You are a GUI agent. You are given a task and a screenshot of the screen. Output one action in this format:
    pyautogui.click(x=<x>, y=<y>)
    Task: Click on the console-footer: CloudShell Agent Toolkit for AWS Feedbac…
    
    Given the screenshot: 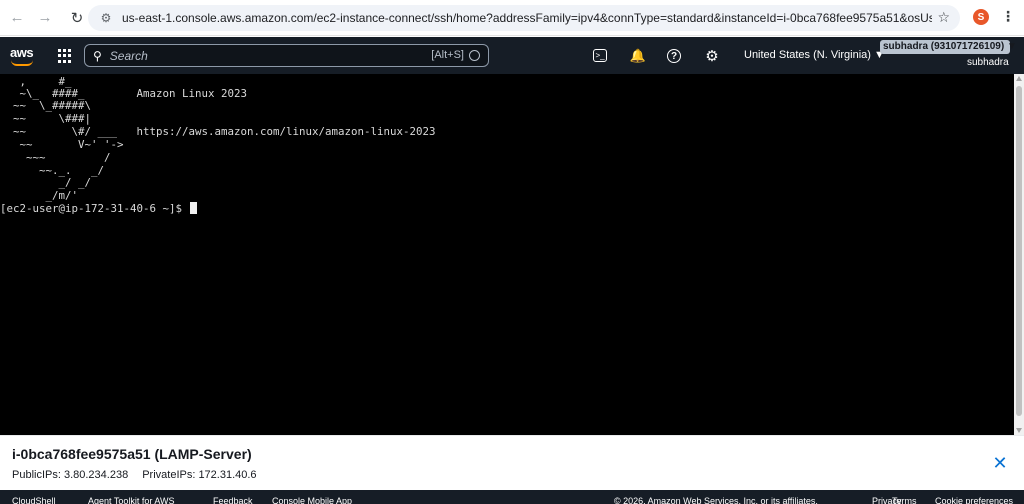 What is the action you would take?
    pyautogui.click(x=512, y=497)
    